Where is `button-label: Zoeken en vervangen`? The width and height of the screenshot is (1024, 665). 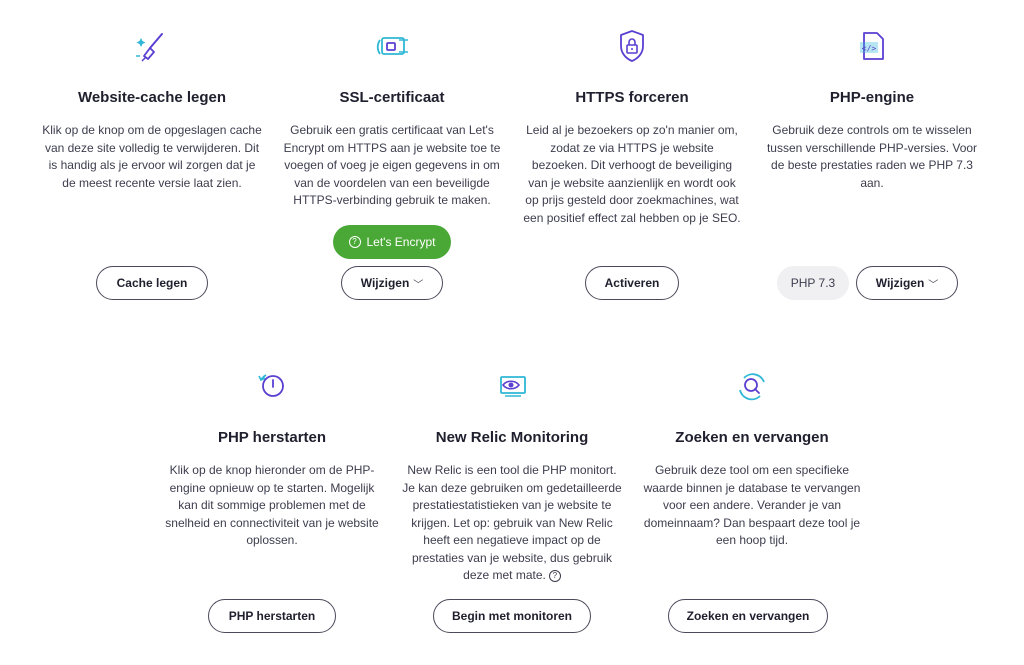 button-label: Zoeken en vervangen is located at coordinates (748, 616).